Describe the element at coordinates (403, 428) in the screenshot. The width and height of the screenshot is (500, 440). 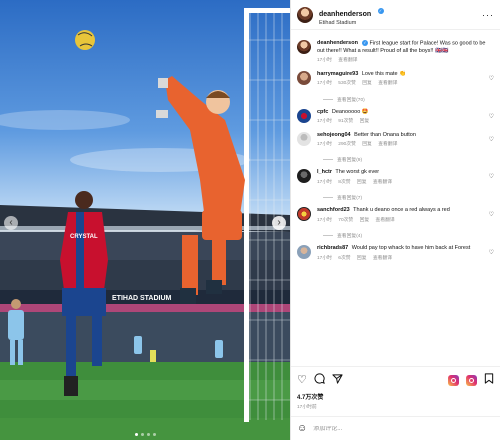
I see `comment-input` at that location.